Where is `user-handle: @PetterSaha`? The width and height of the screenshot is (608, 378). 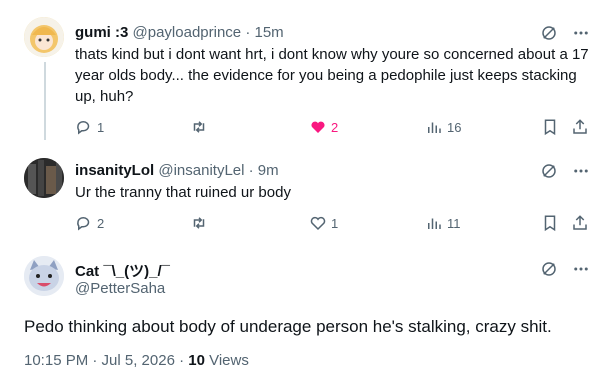
user-handle: @PetterSaha is located at coordinates (120, 288).